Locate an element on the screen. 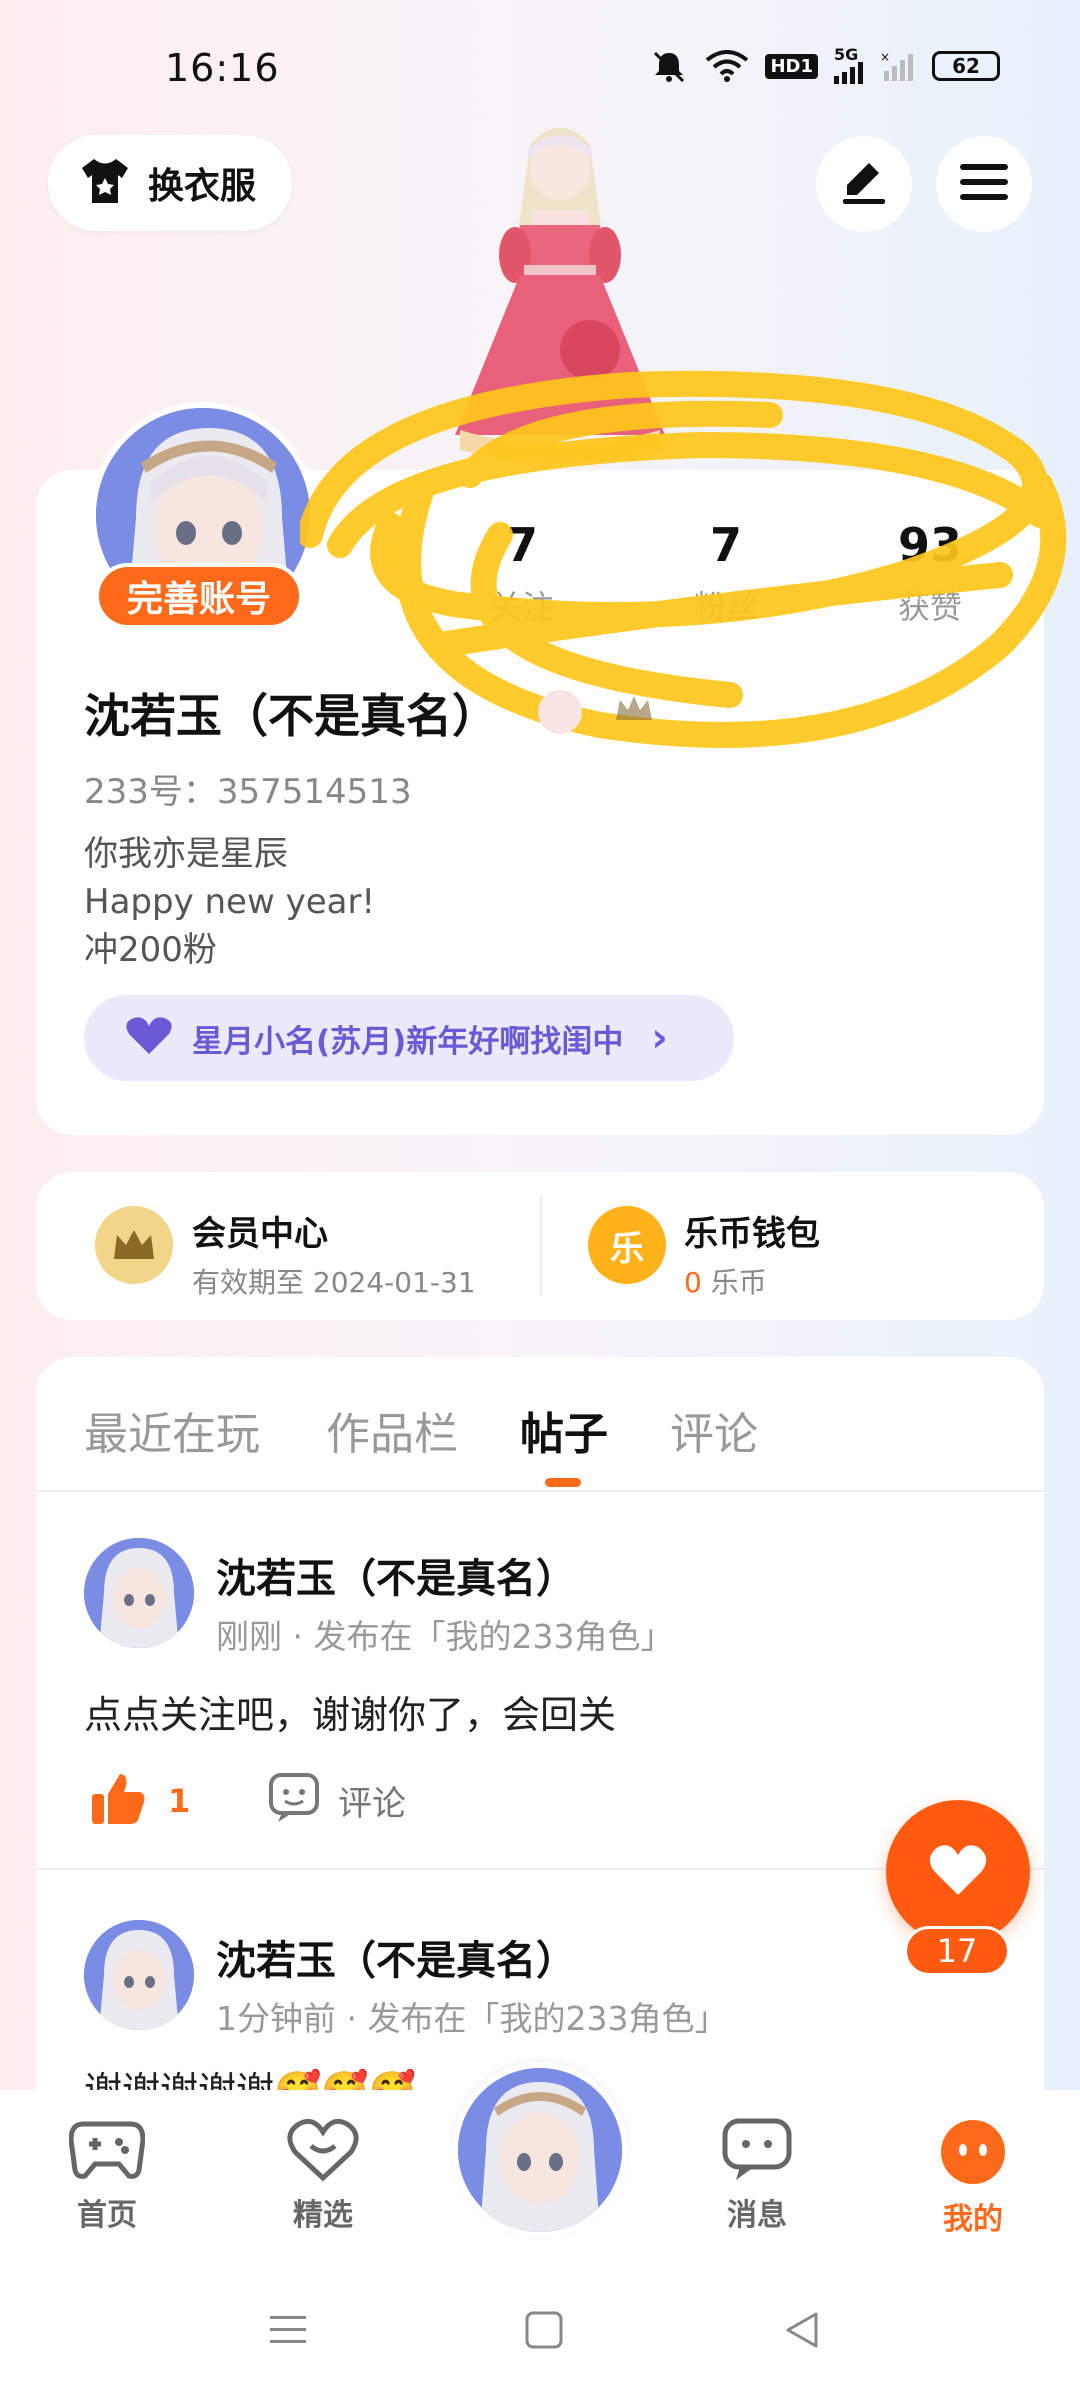 This screenshot has height=2400, width=1080. likes-count: 93 is located at coordinates (929, 545).